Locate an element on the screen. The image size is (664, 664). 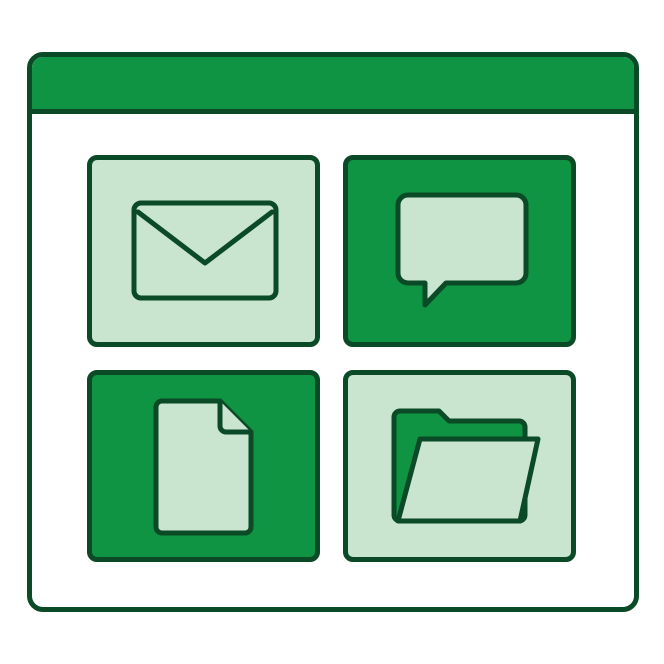
mail-tile is located at coordinates (203, 251).